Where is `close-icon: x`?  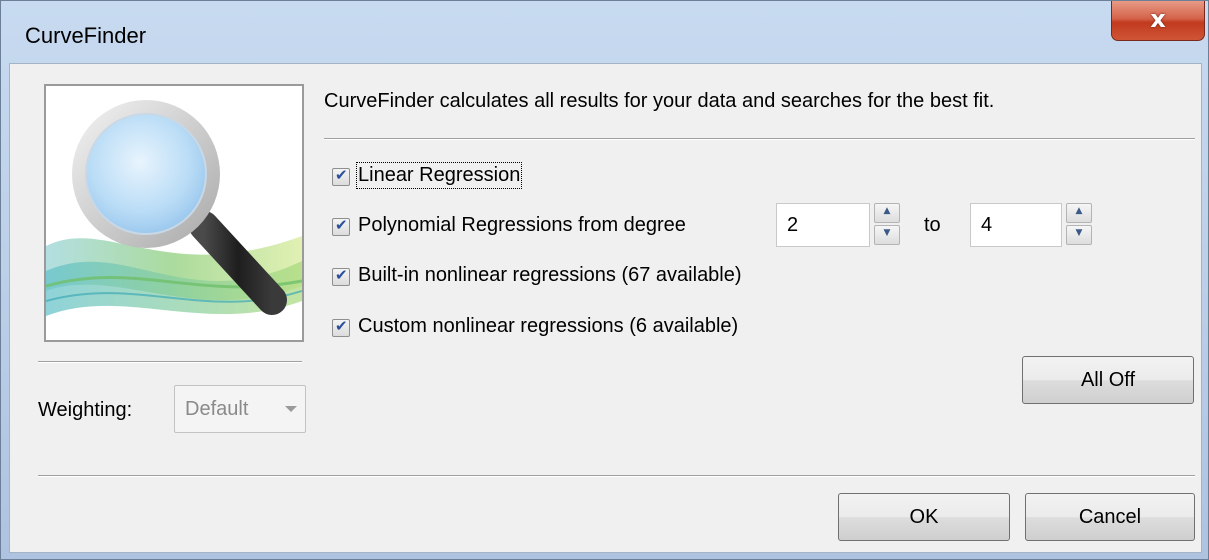 close-icon: x is located at coordinates (1158, 19).